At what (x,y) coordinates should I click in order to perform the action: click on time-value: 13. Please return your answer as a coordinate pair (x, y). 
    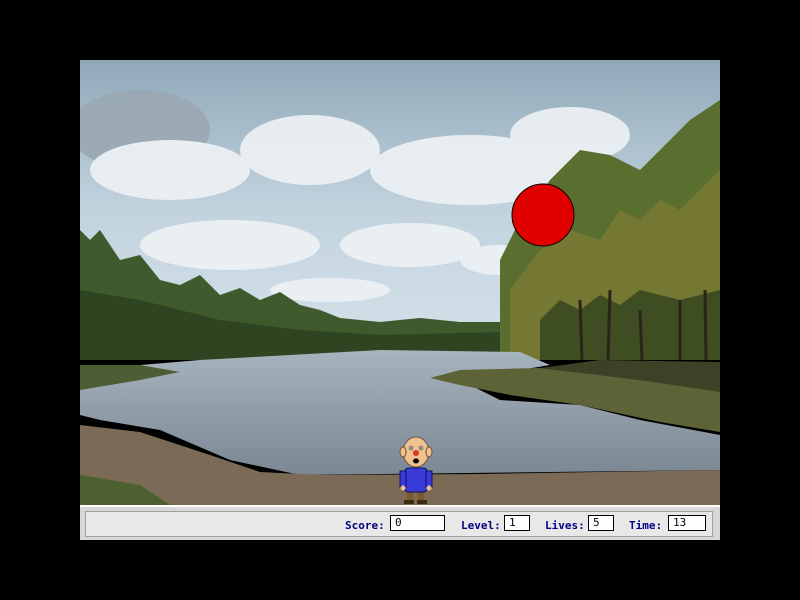
    Looking at the image, I should click on (687, 523).